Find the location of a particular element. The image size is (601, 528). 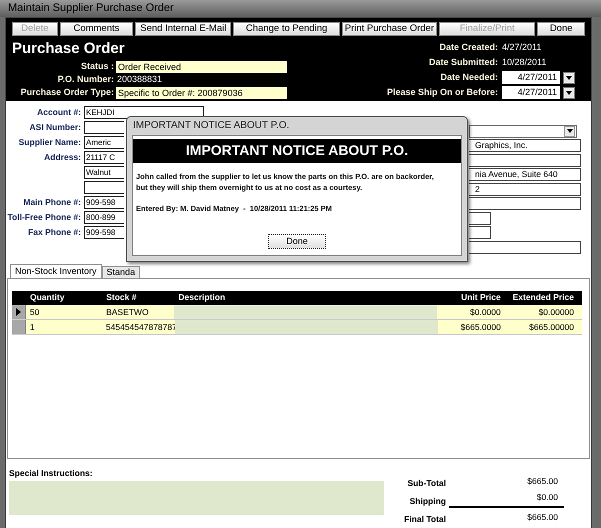

column-header: Unit Price is located at coordinates (481, 297).